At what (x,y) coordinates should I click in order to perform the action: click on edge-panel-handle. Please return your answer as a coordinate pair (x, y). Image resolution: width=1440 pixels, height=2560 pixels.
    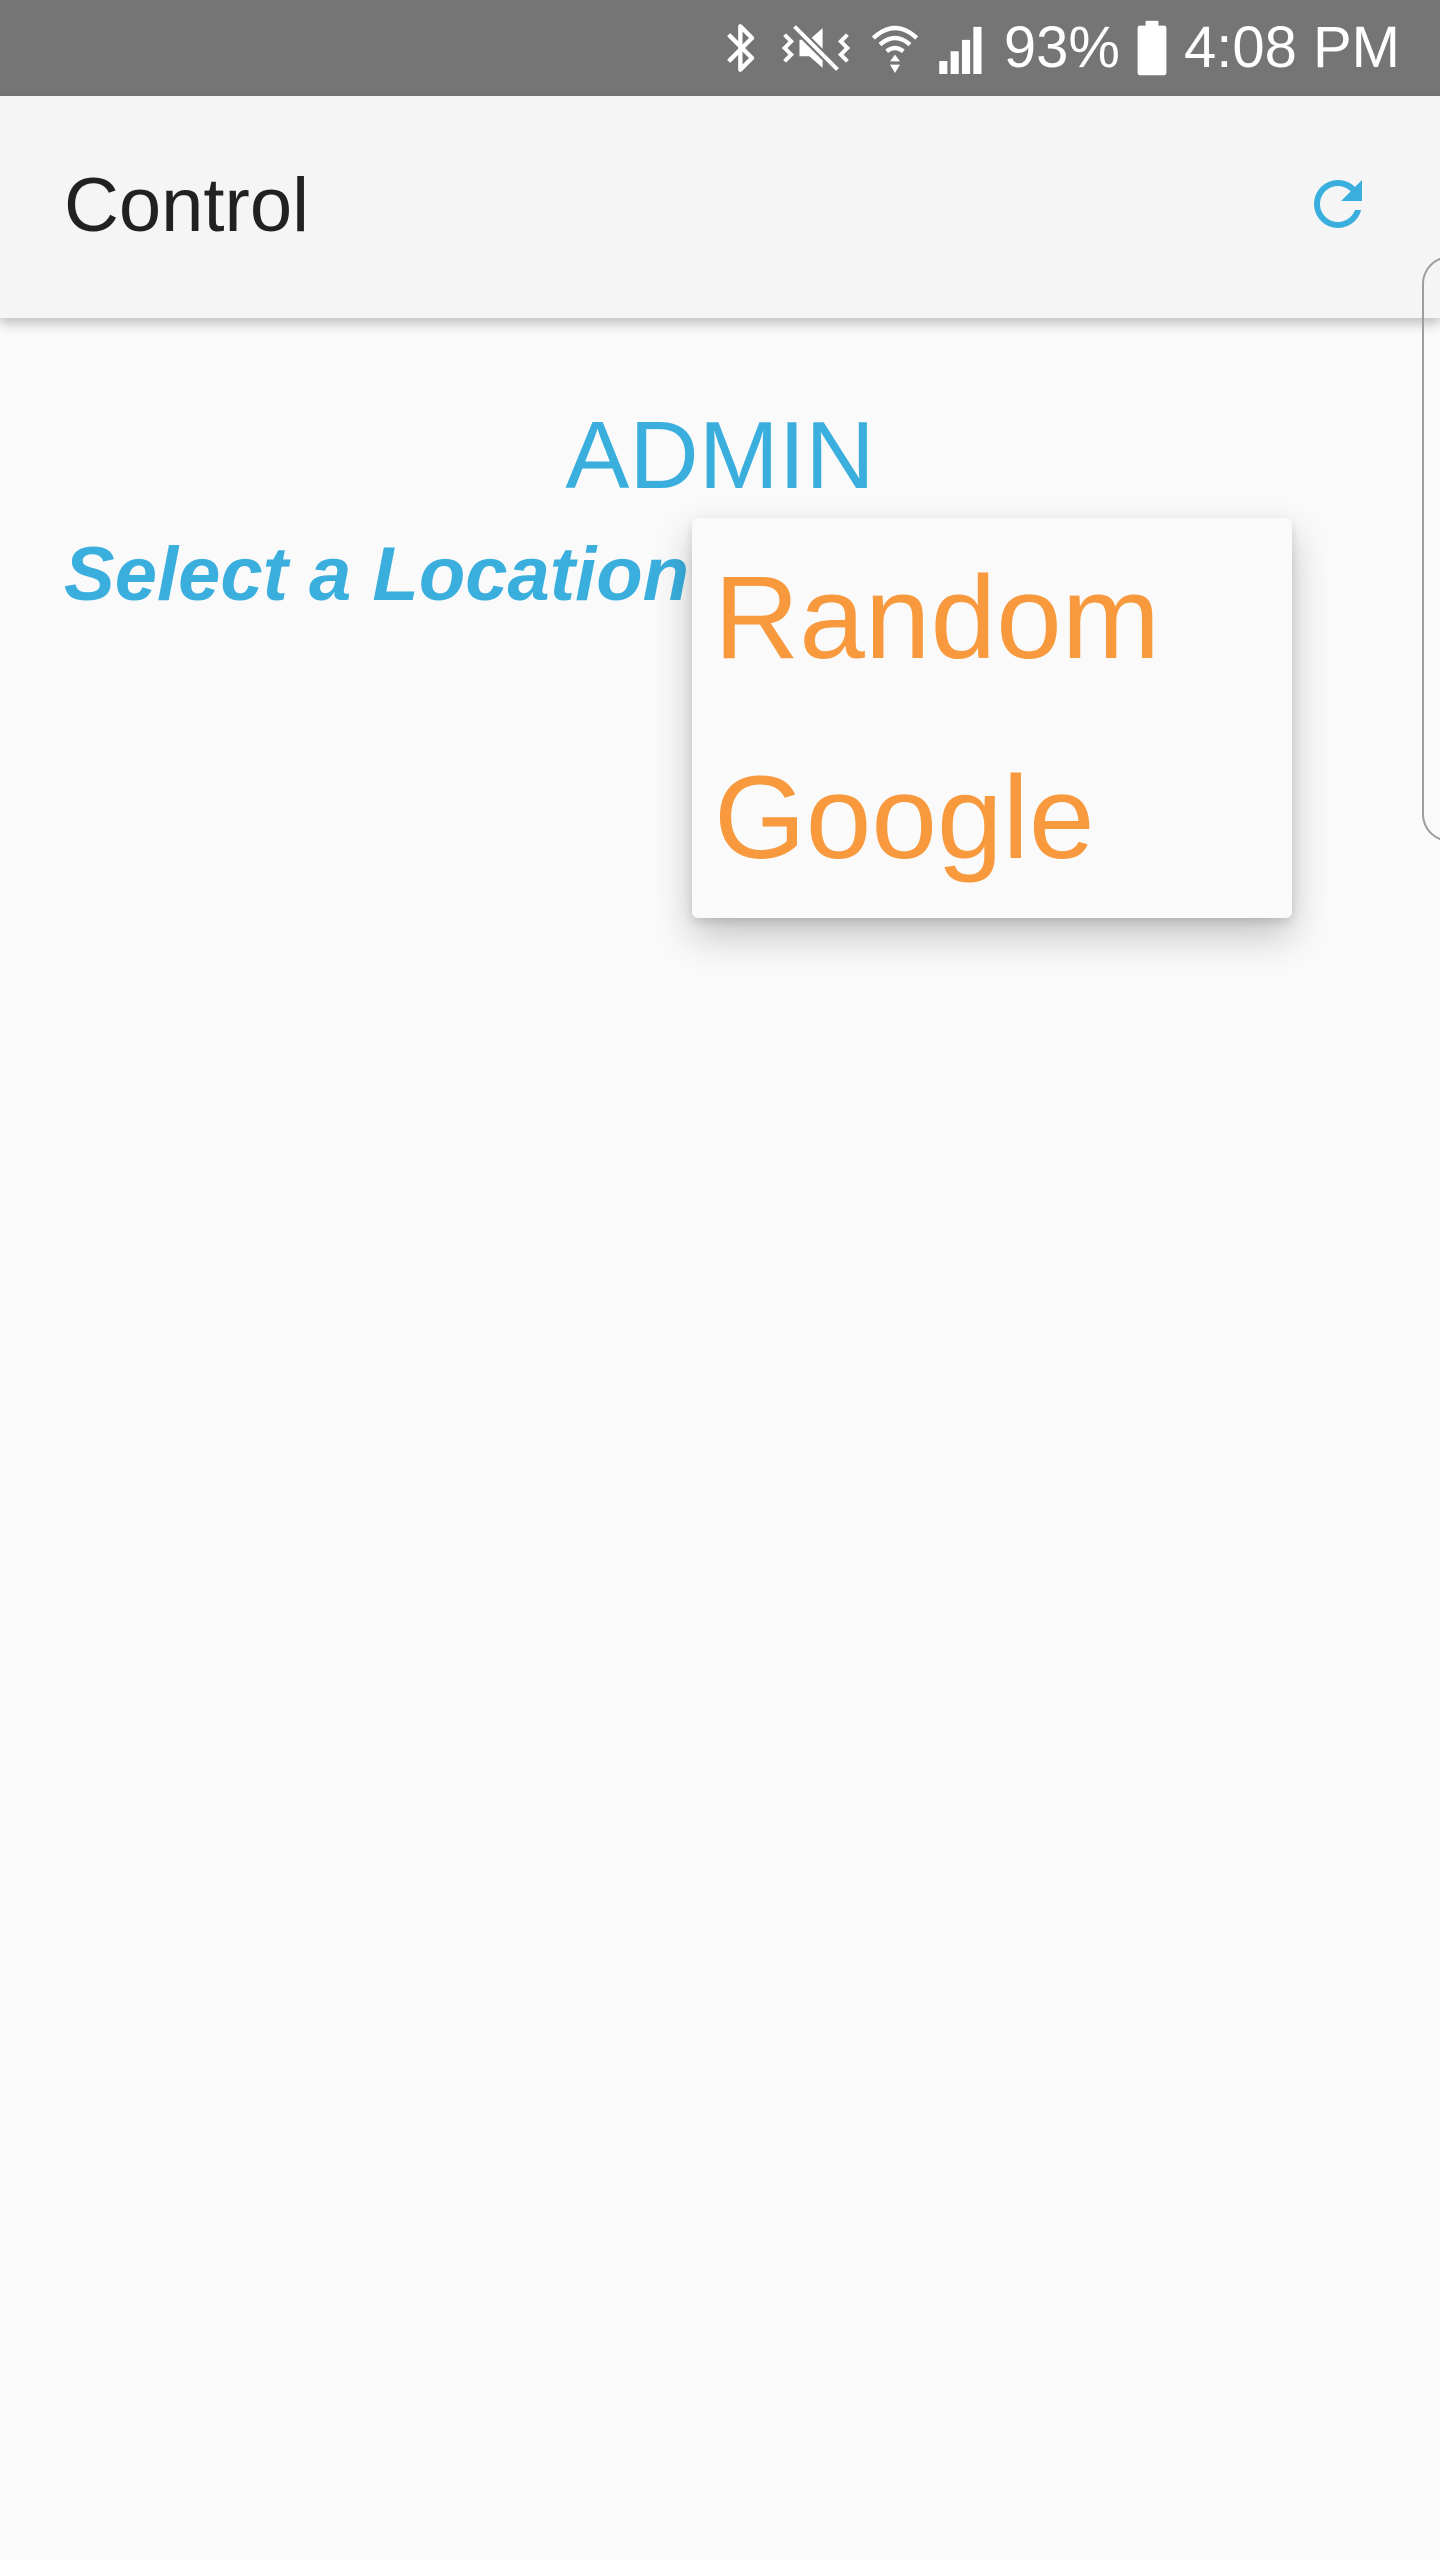
    Looking at the image, I should click on (1431, 549).